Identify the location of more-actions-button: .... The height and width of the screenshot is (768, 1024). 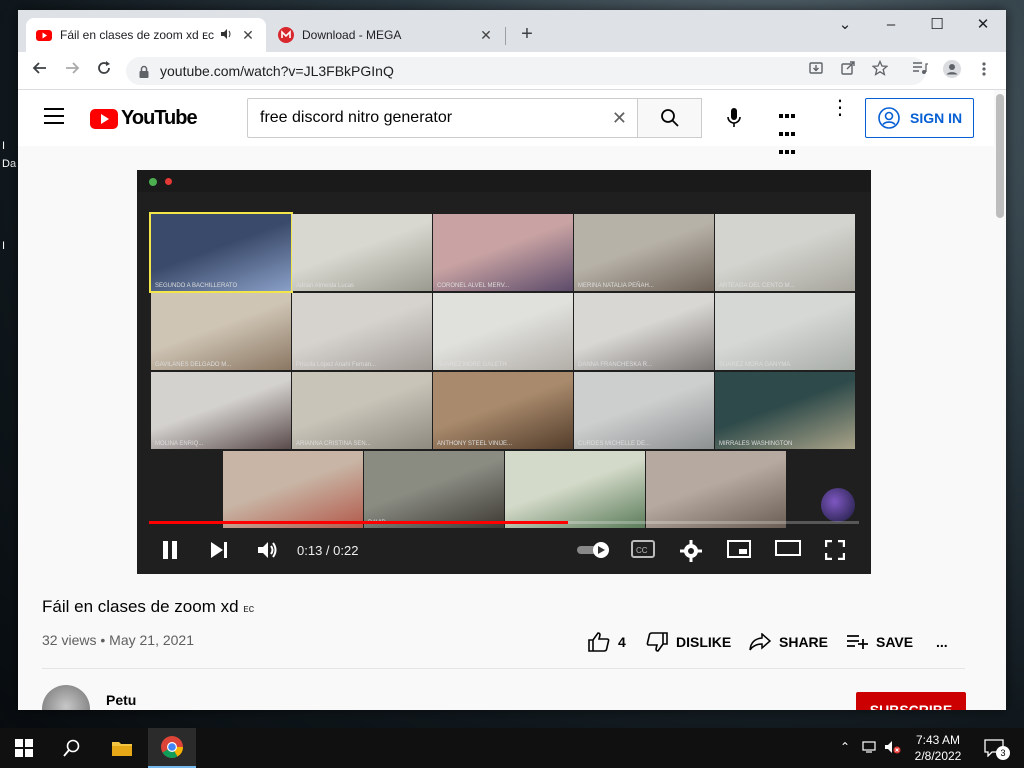
(942, 642).